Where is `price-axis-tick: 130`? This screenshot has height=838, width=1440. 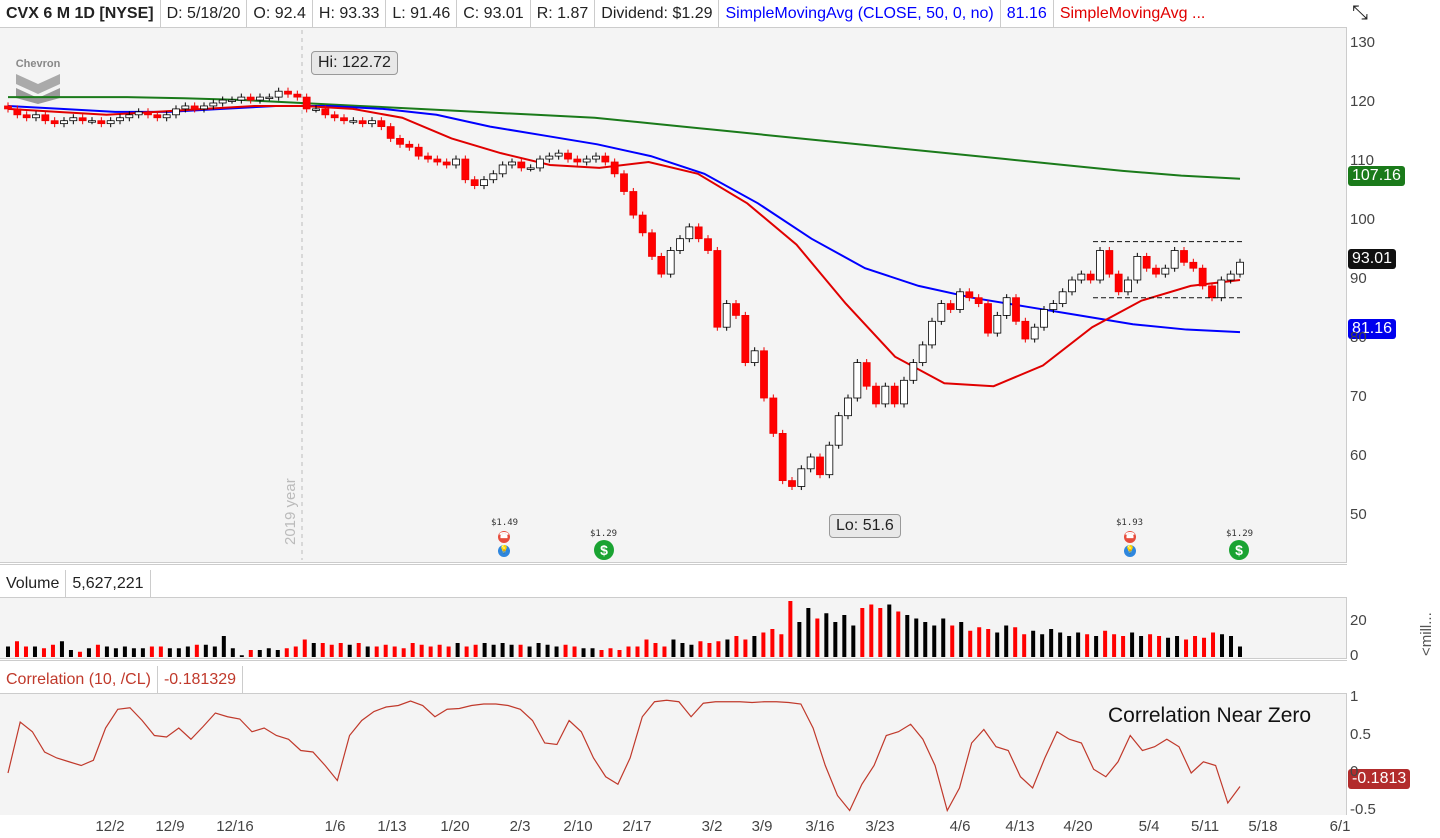 price-axis-tick: 130 is located at coordinates (1363, 42).